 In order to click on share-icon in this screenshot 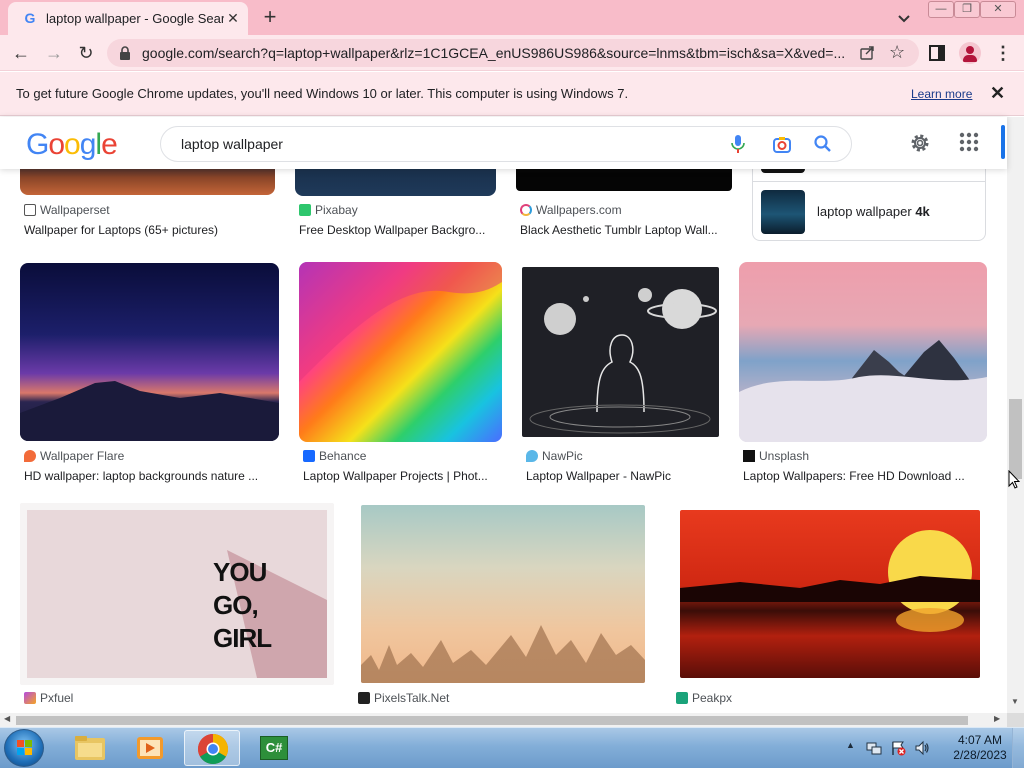, I will do `click(867, 53)`.